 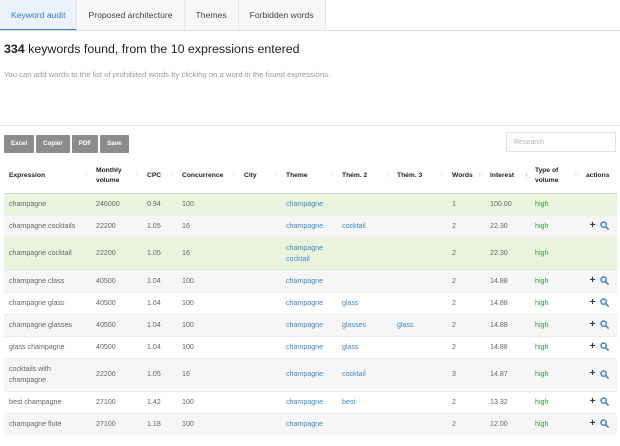 What do you see at coordinates (47, 324) in the screenshot?
I see `cell-expression: champagne glasses` at bounding box center [47, 324].